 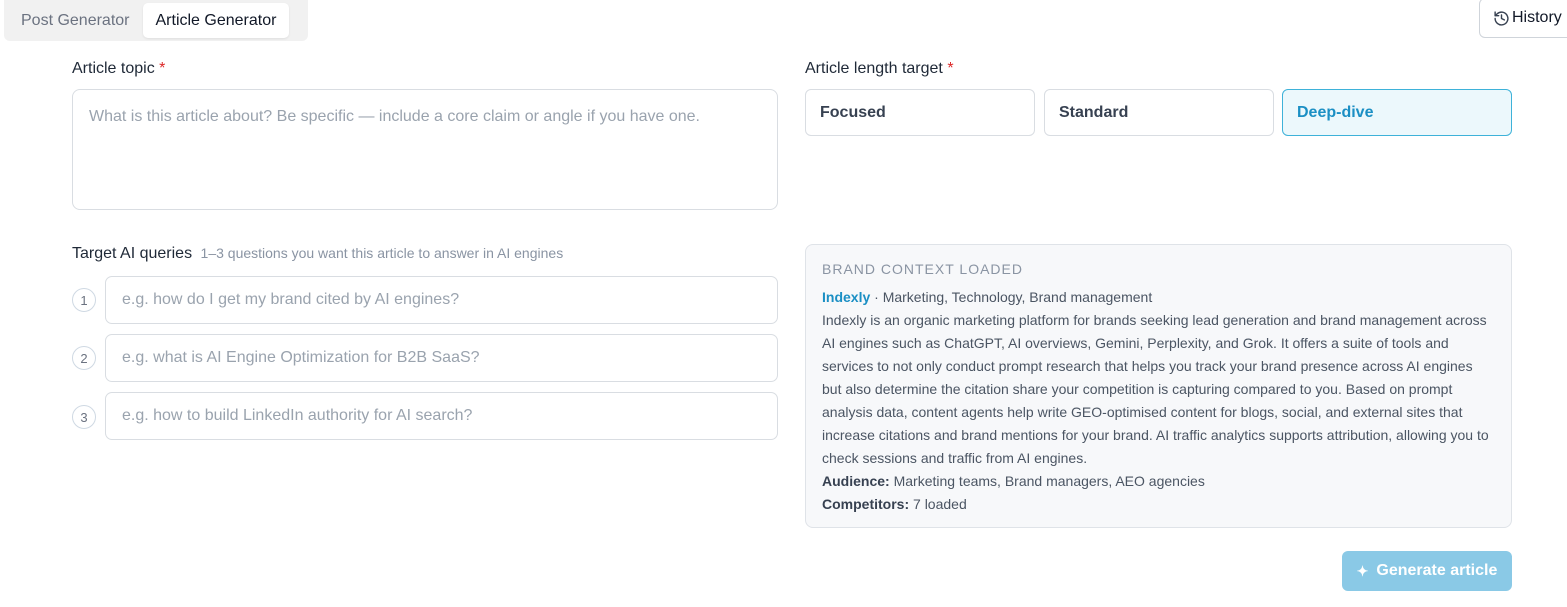 I want to click on brand-context-title: BRAND CONTEXT LOADED, so click(x=922, y=269).